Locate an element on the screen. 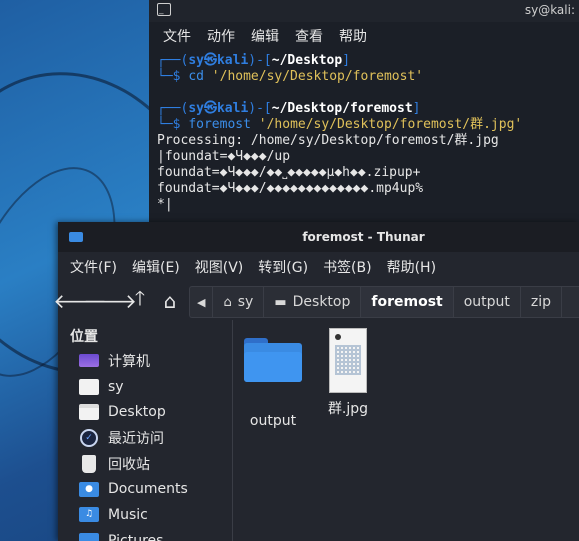 The height and width of the screenshot is (541, 579). folder-icon is located at coordinates (273, 360).